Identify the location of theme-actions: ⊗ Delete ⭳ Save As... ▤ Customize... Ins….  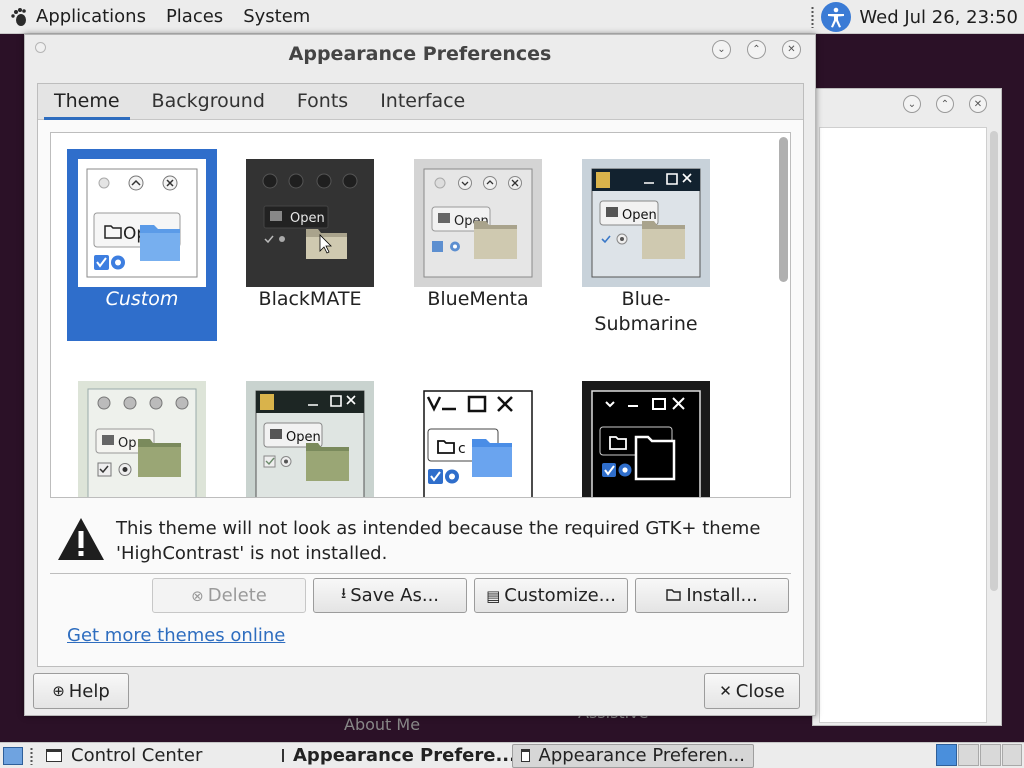
(470, 595).